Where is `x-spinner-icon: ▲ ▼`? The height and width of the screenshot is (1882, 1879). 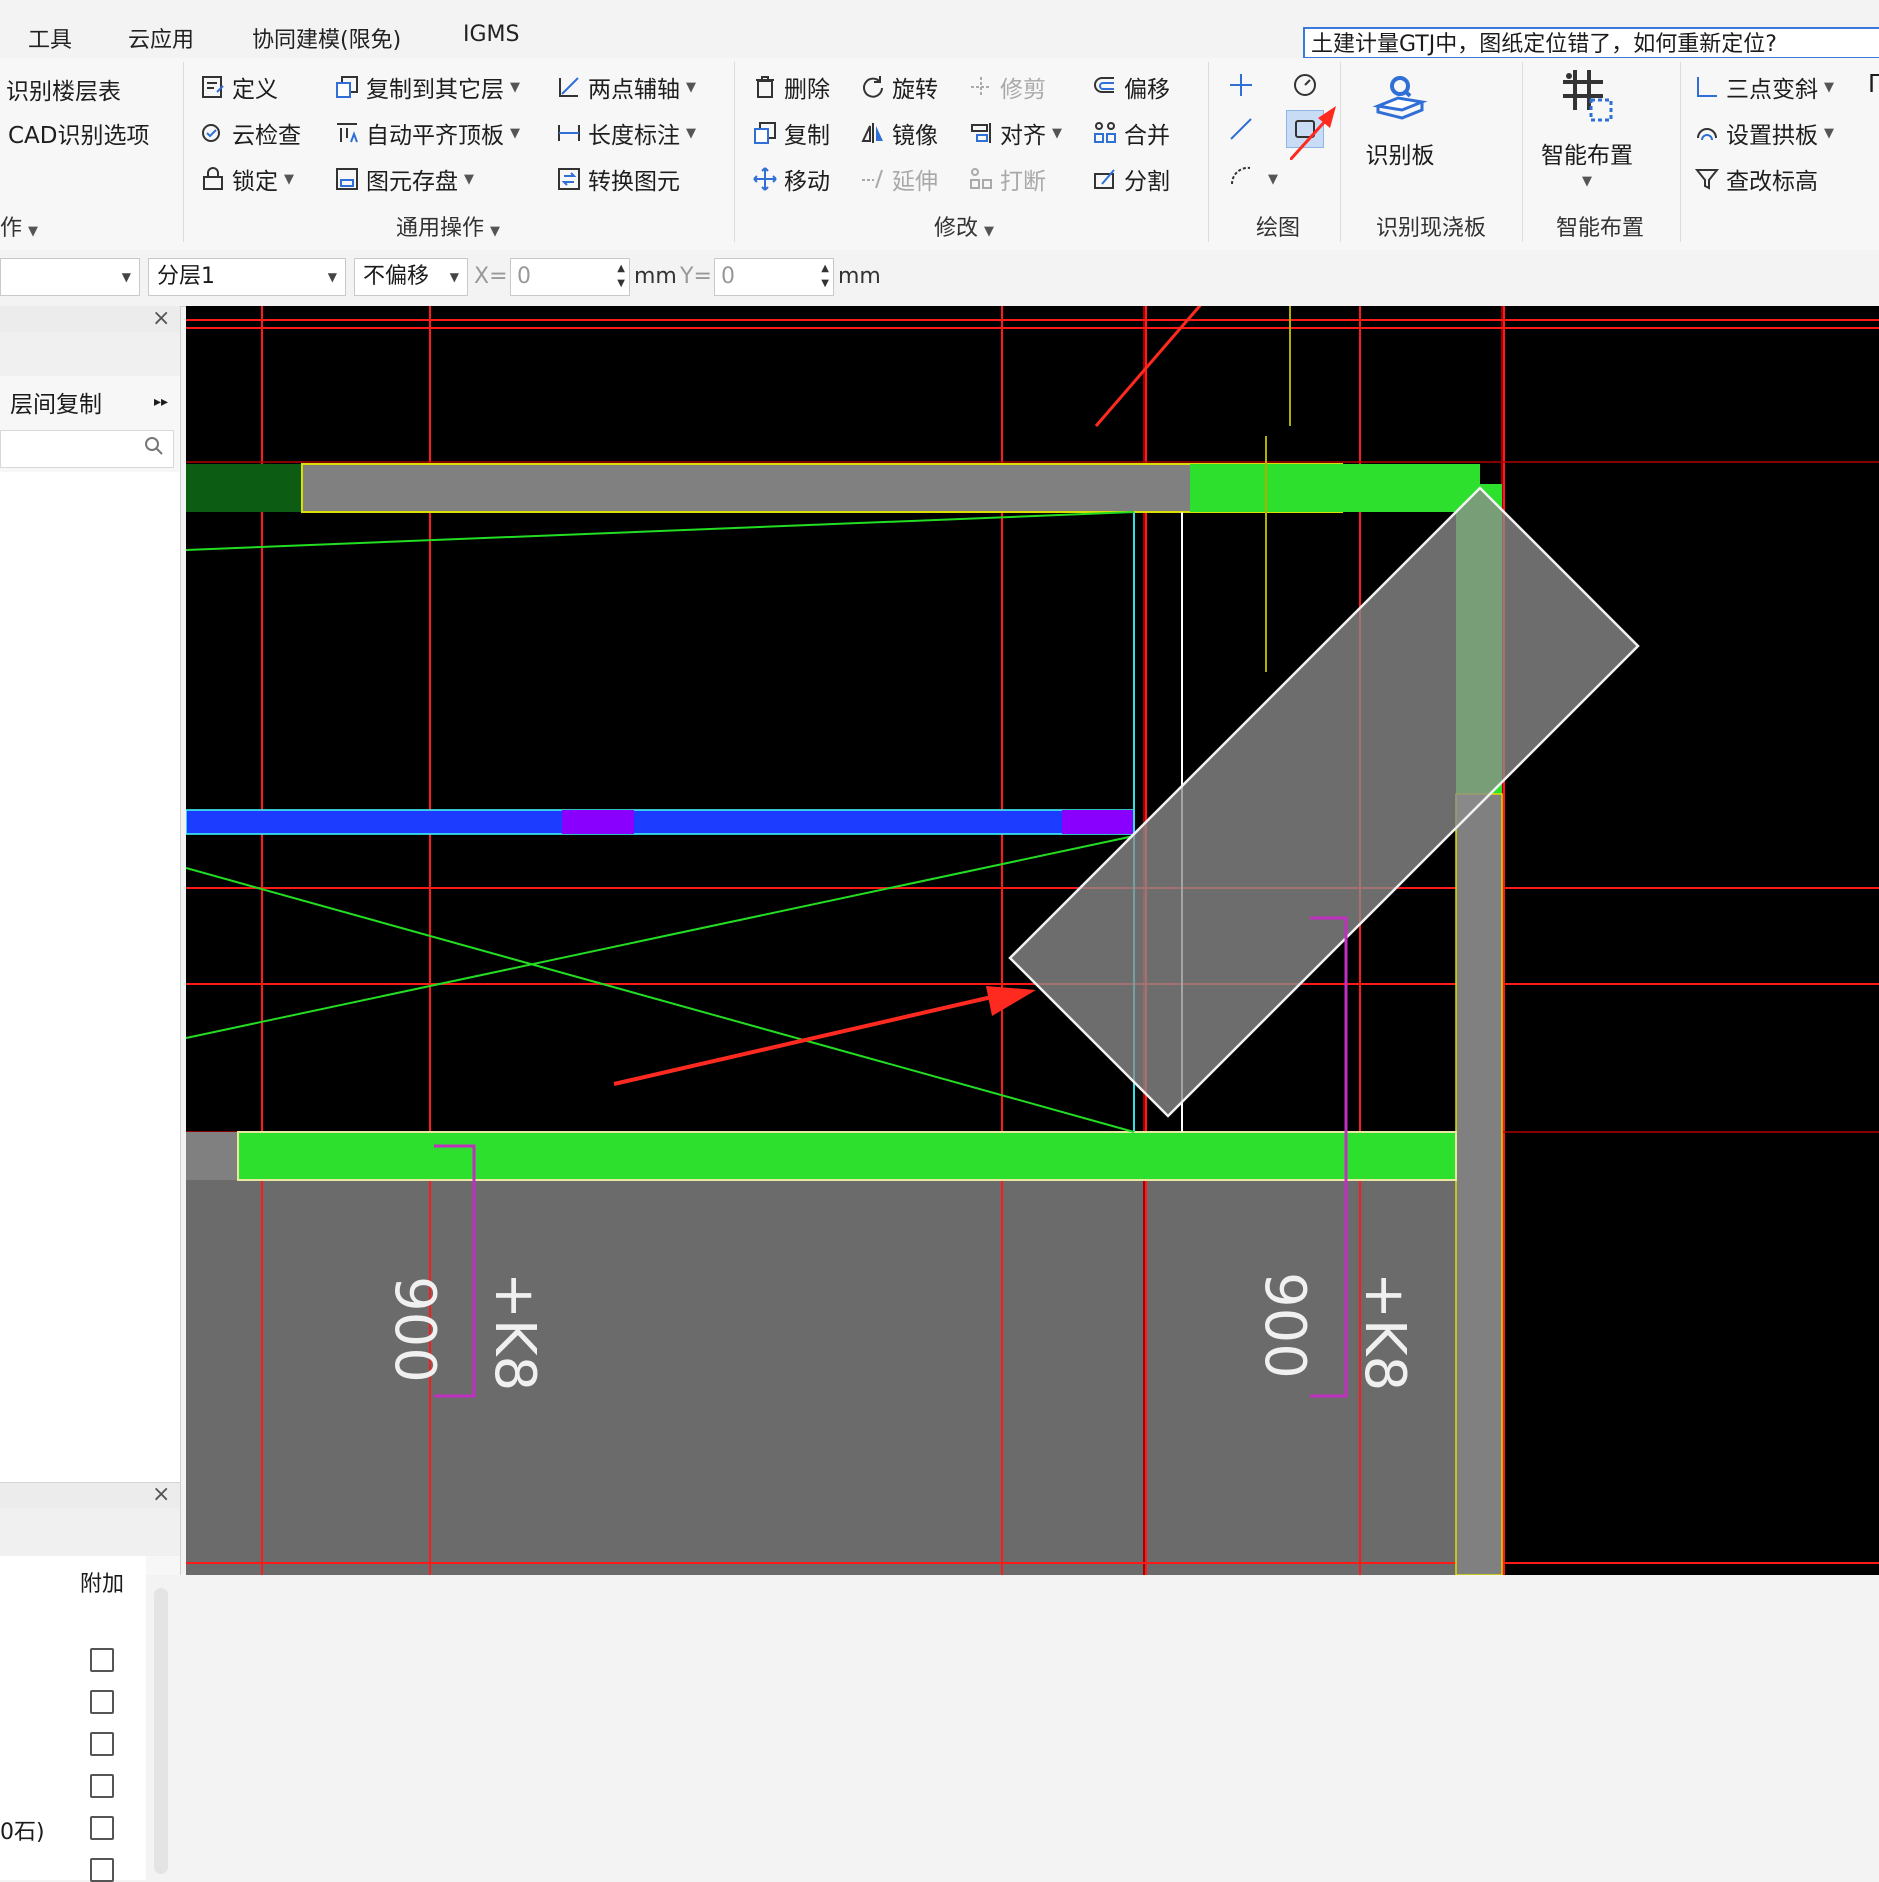 x-spinner-icon: ▲ ▼ is located at coordinates (621, 276).